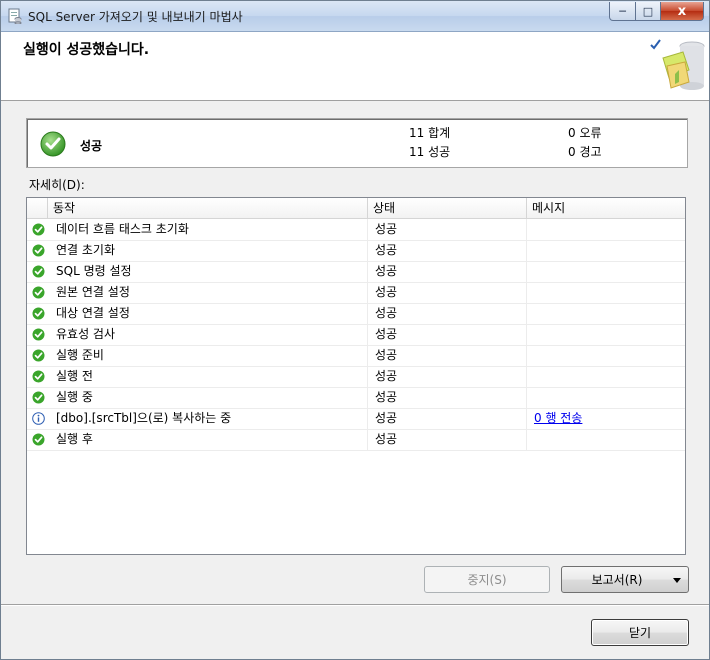 The image size is (710, 660). I want to click on row-action: 실행 후, so click(208, 439).